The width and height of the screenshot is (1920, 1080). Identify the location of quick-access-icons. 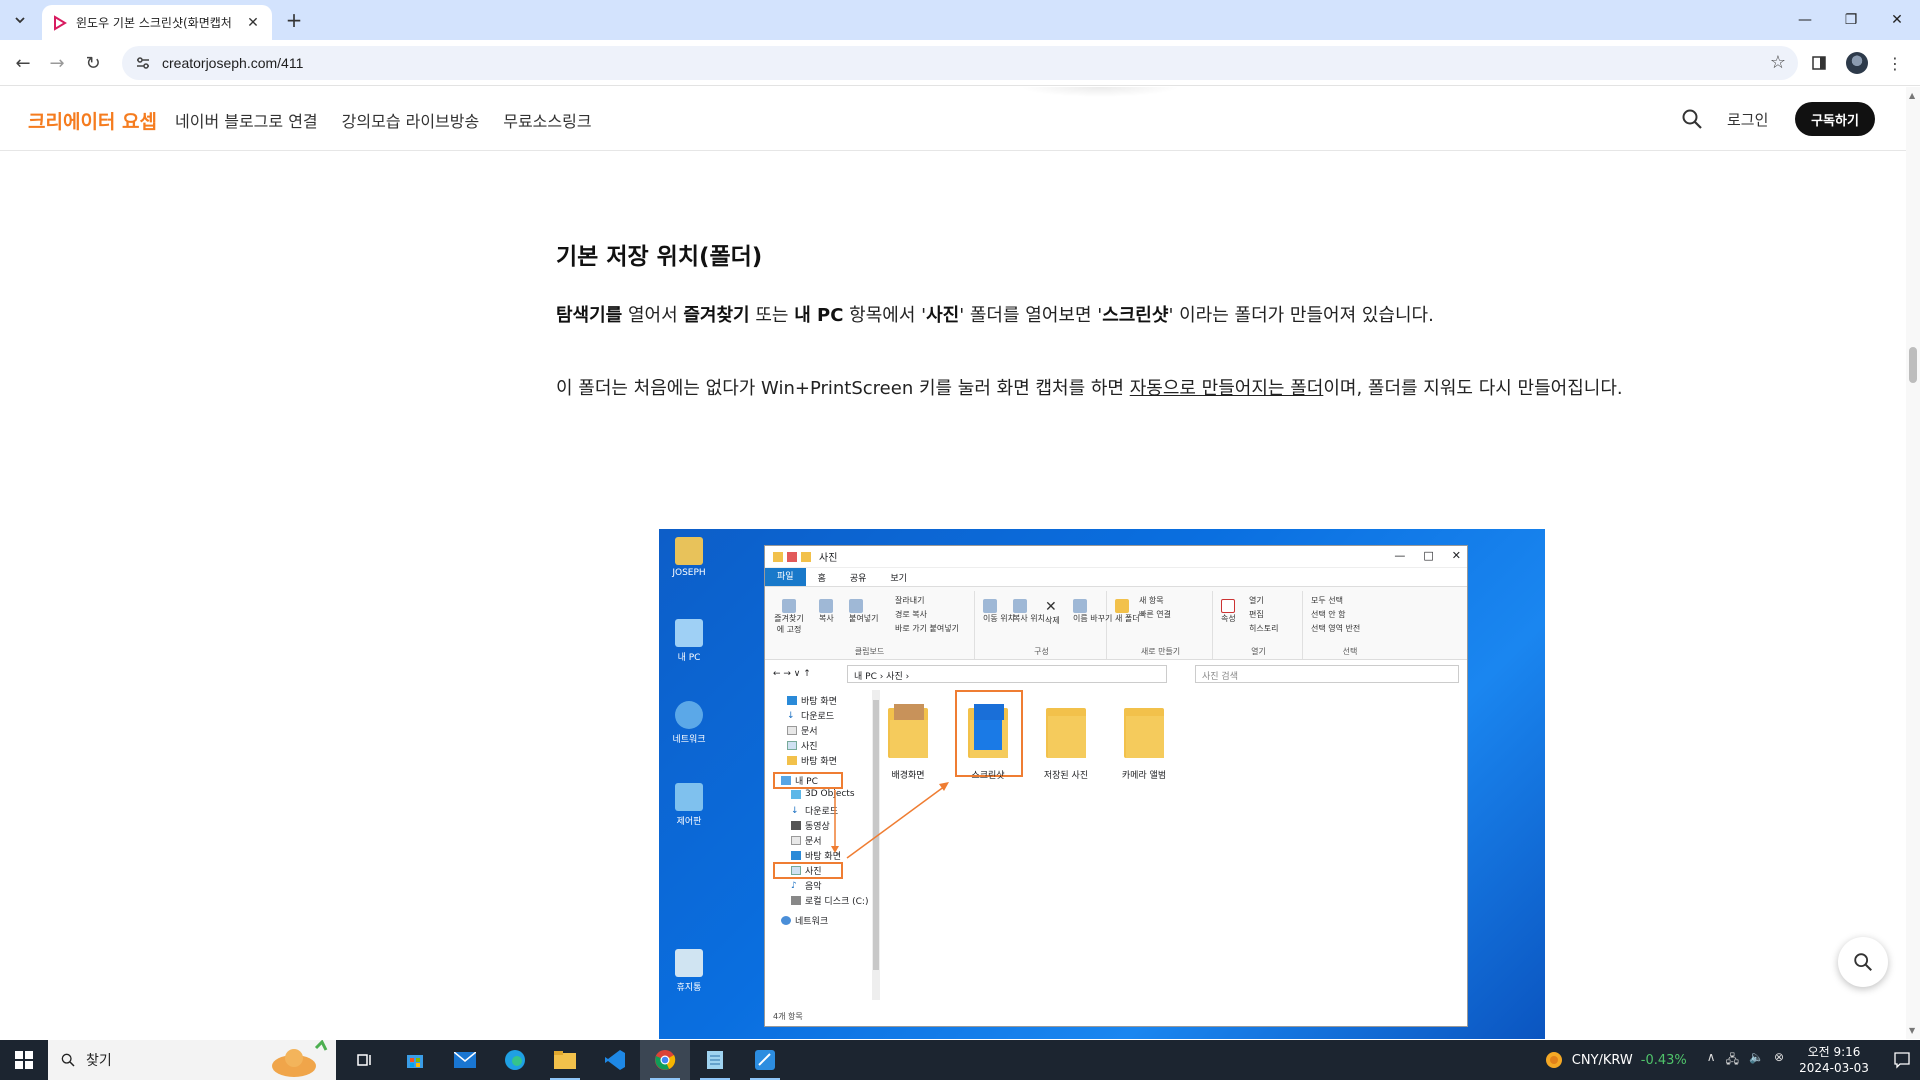
(792, 556).